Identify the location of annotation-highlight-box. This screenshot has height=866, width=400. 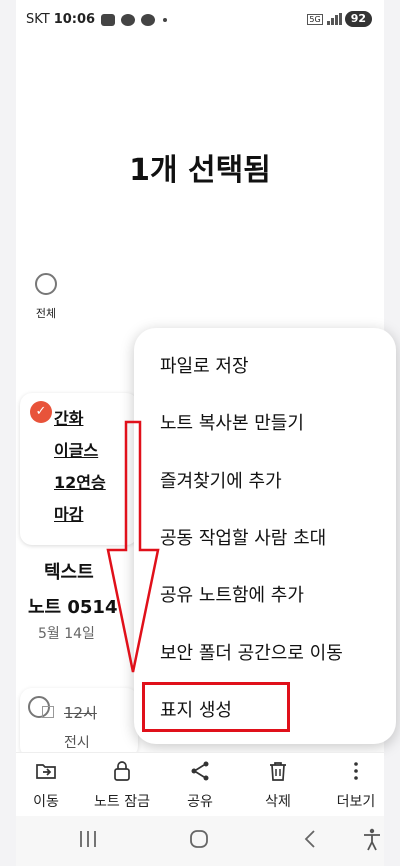
(216, 707).